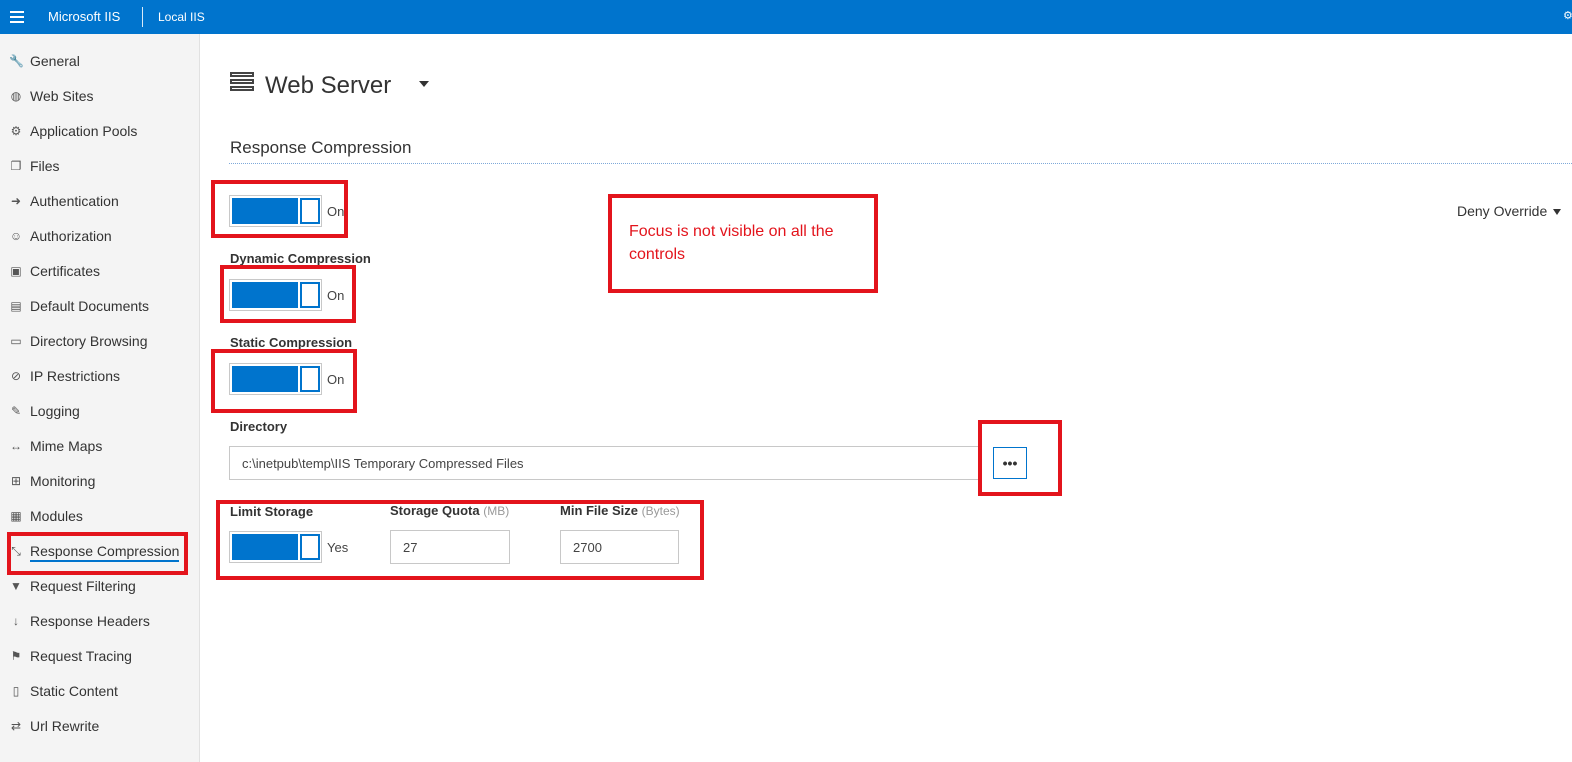  What do you see at coordinates (291, 342) in the screenshot?
I see `static-compression-label: Static Compression` at bounding box center [291, 342].